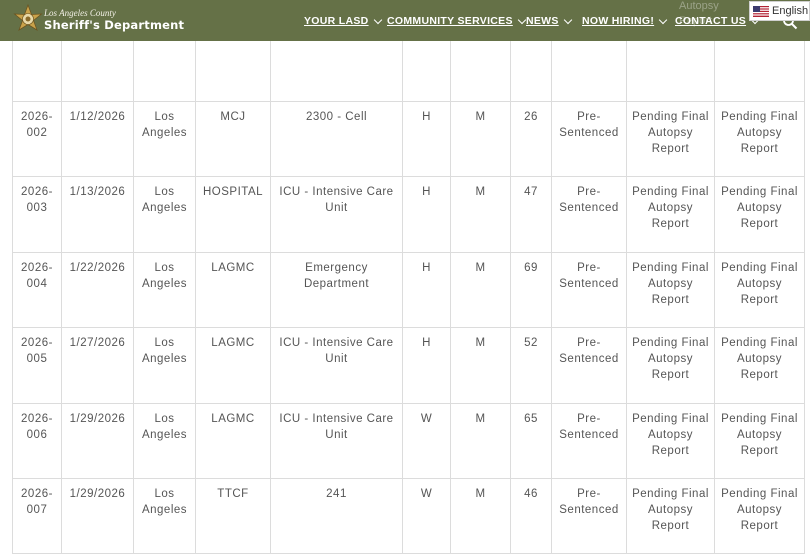 The height and width of the screenshot is (554, 810). I want to click on nav-label: COMMUNITY SERVICES, so click(450, 21).